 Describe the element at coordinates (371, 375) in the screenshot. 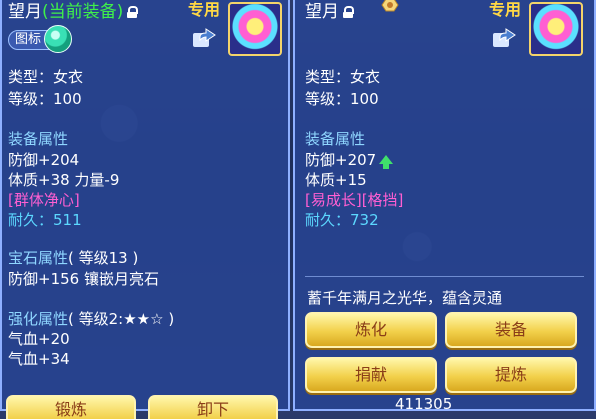

I see `donate-button: 捐献` at that location.